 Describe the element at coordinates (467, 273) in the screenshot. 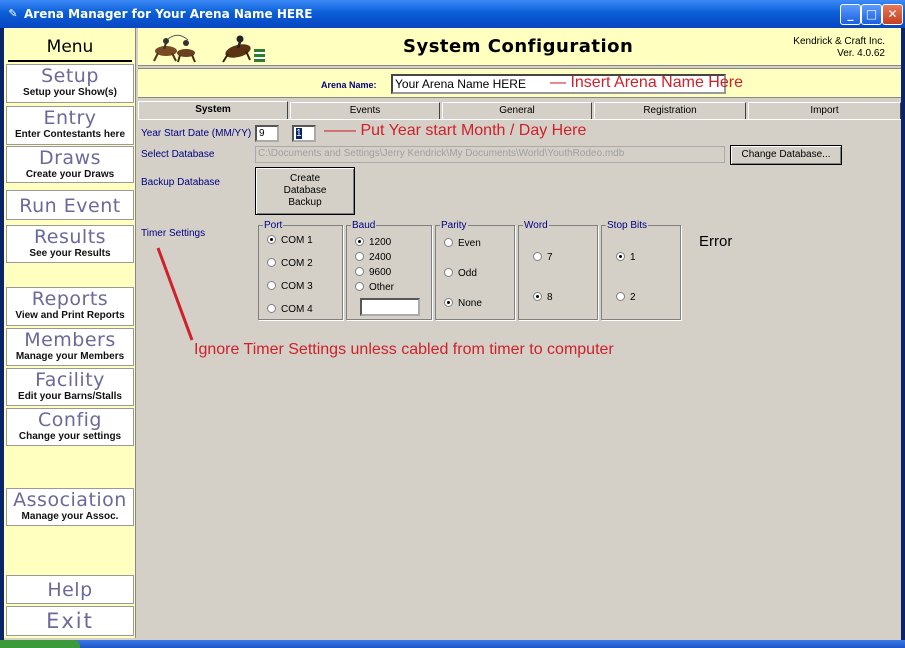

I see `parity-odd-label: Odd` at that location.